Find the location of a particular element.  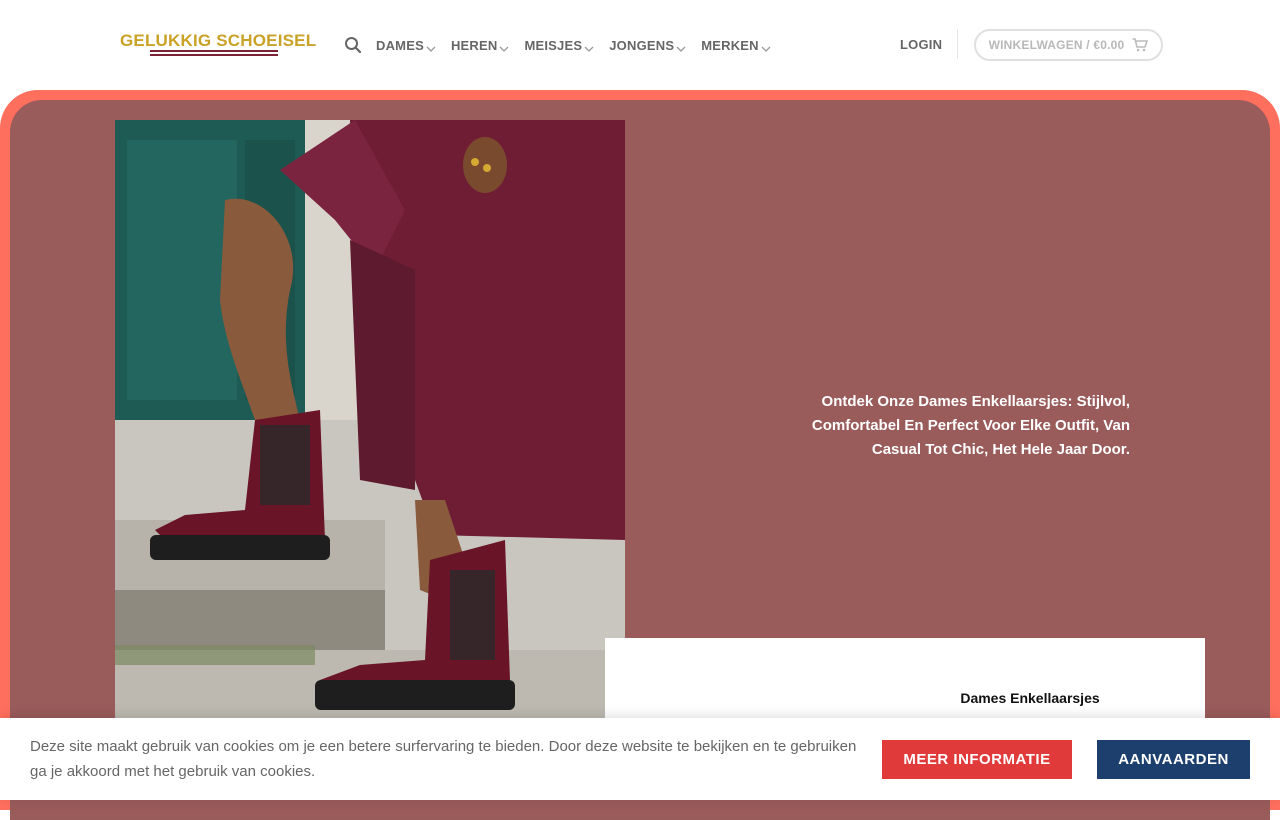

cart-button: WINKELWAGEN / €0.00 is located at coordinates (1068, 45).